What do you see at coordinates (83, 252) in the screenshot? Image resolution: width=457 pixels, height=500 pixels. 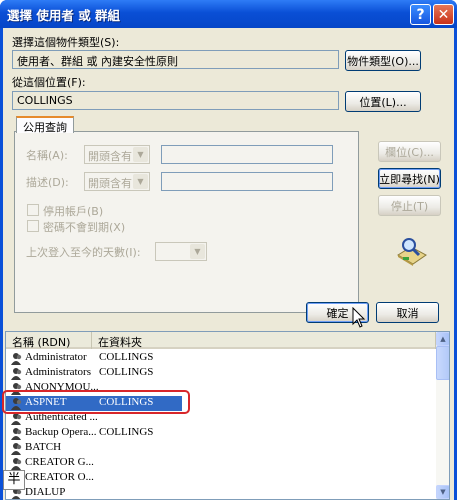 I see `days-since-logon-label: 上次登入至今的天數(I):` at bounding box center [83, 252].